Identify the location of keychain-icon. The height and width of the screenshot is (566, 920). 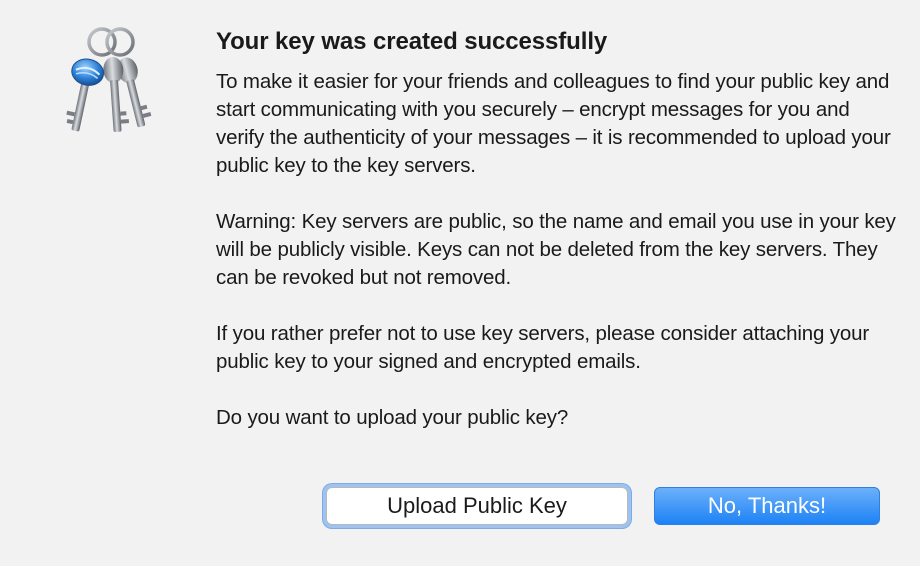
(112, 81).